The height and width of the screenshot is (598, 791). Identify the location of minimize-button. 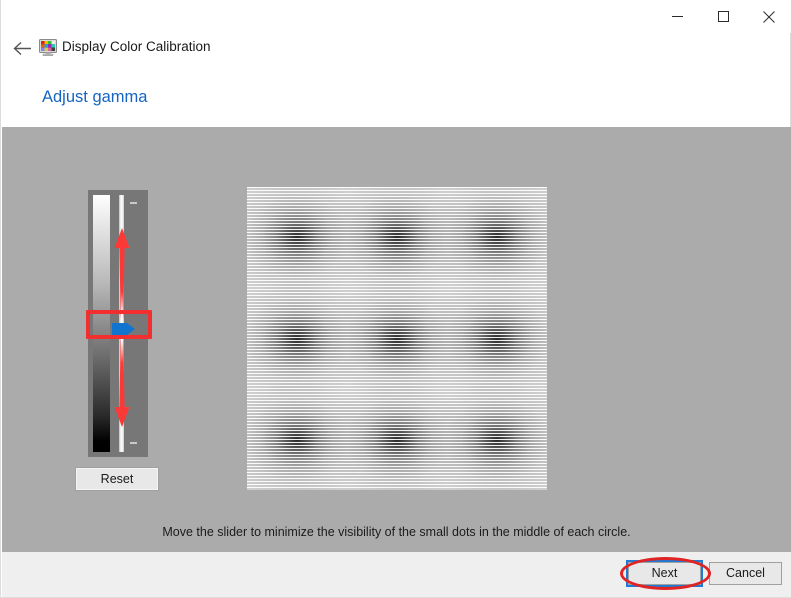
(677, 16).